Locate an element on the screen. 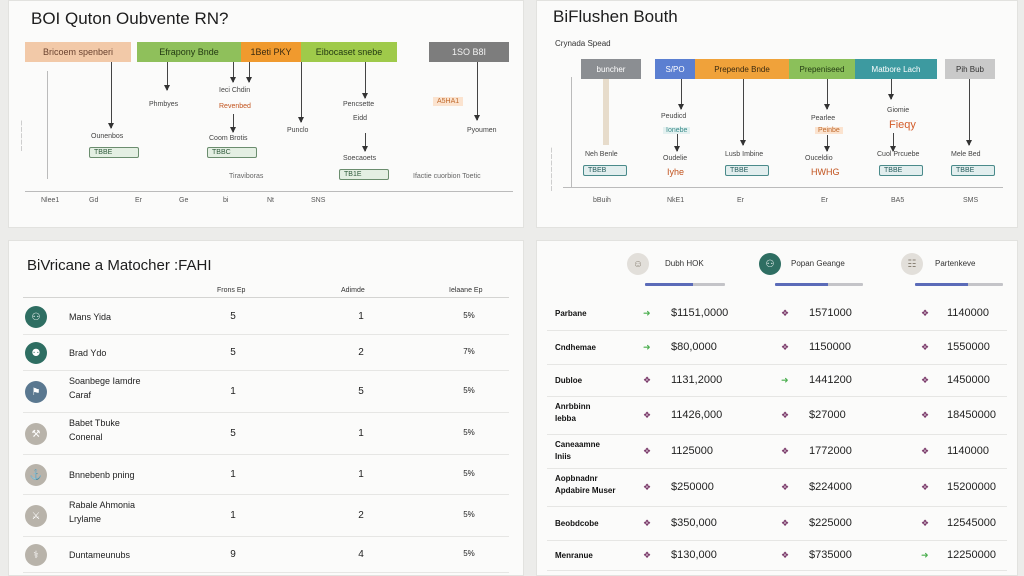 The height and width of the screenshot is (576, 1024). node-label: Soecaoets is located at coordinates (360, 158).